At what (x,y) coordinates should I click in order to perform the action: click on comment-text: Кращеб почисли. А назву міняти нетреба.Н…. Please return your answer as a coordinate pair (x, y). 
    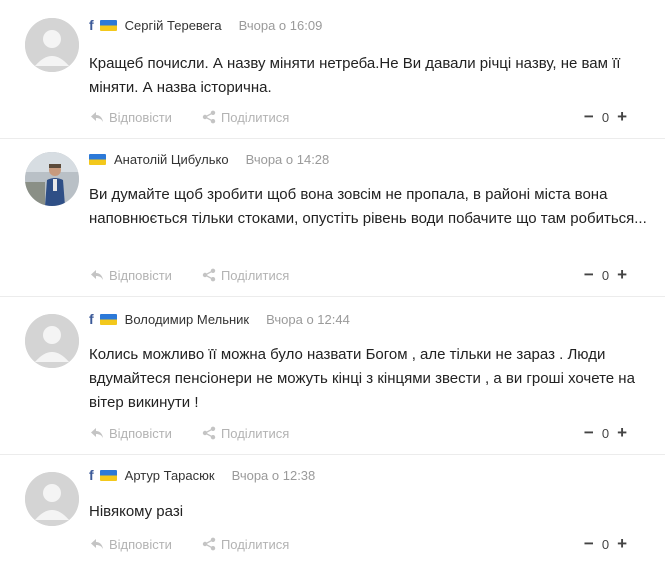
    Looking at the image, I should click on (355, 75).